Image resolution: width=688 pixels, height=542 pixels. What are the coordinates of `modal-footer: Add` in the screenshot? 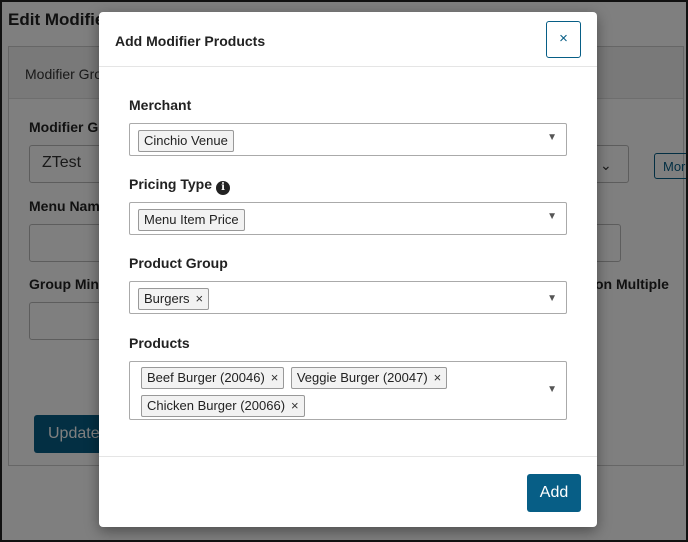 It's located at (348, 491).